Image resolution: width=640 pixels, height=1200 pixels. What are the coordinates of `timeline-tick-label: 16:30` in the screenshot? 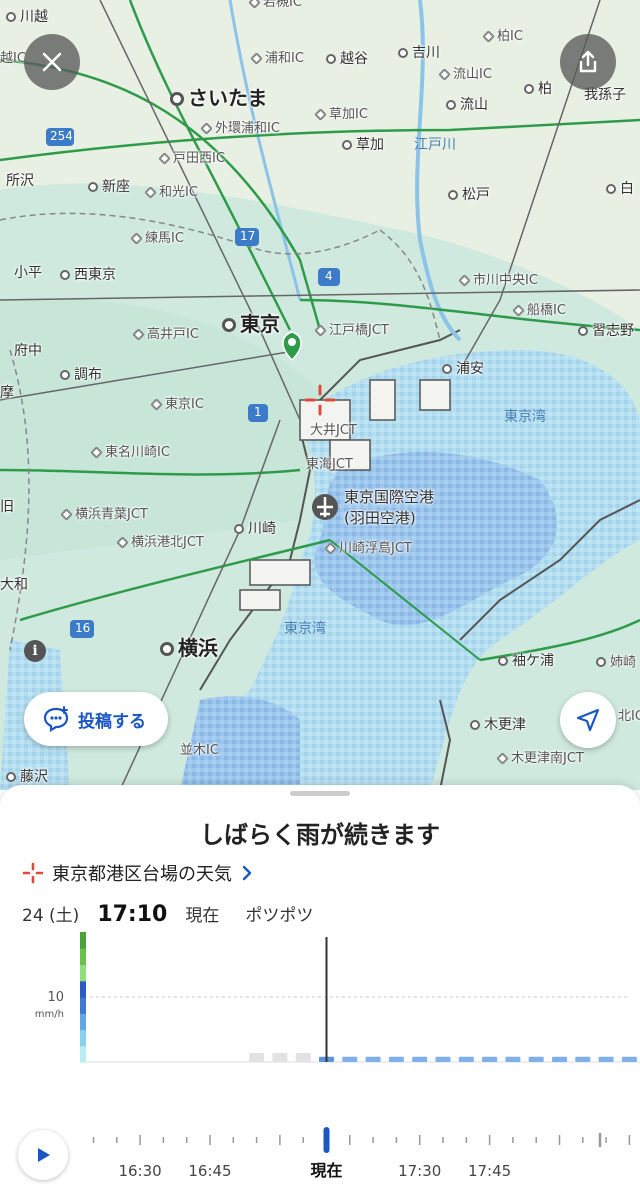 It's located at (139, 1171).